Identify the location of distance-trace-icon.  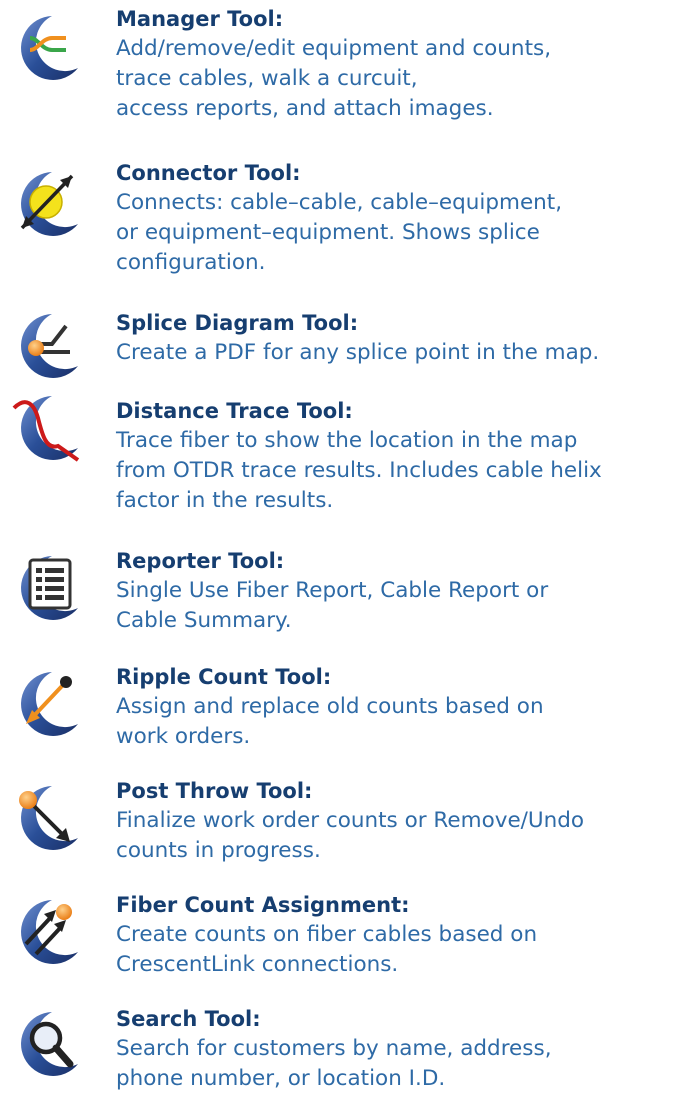
(46, 428).